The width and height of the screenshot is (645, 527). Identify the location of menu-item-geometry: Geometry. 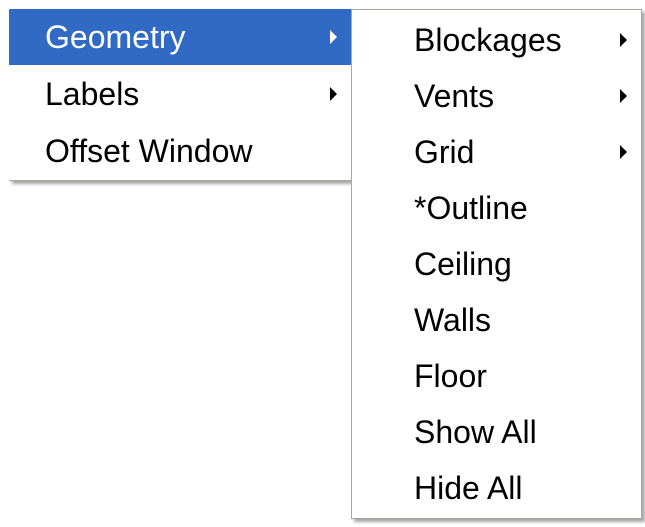
(180, 37).